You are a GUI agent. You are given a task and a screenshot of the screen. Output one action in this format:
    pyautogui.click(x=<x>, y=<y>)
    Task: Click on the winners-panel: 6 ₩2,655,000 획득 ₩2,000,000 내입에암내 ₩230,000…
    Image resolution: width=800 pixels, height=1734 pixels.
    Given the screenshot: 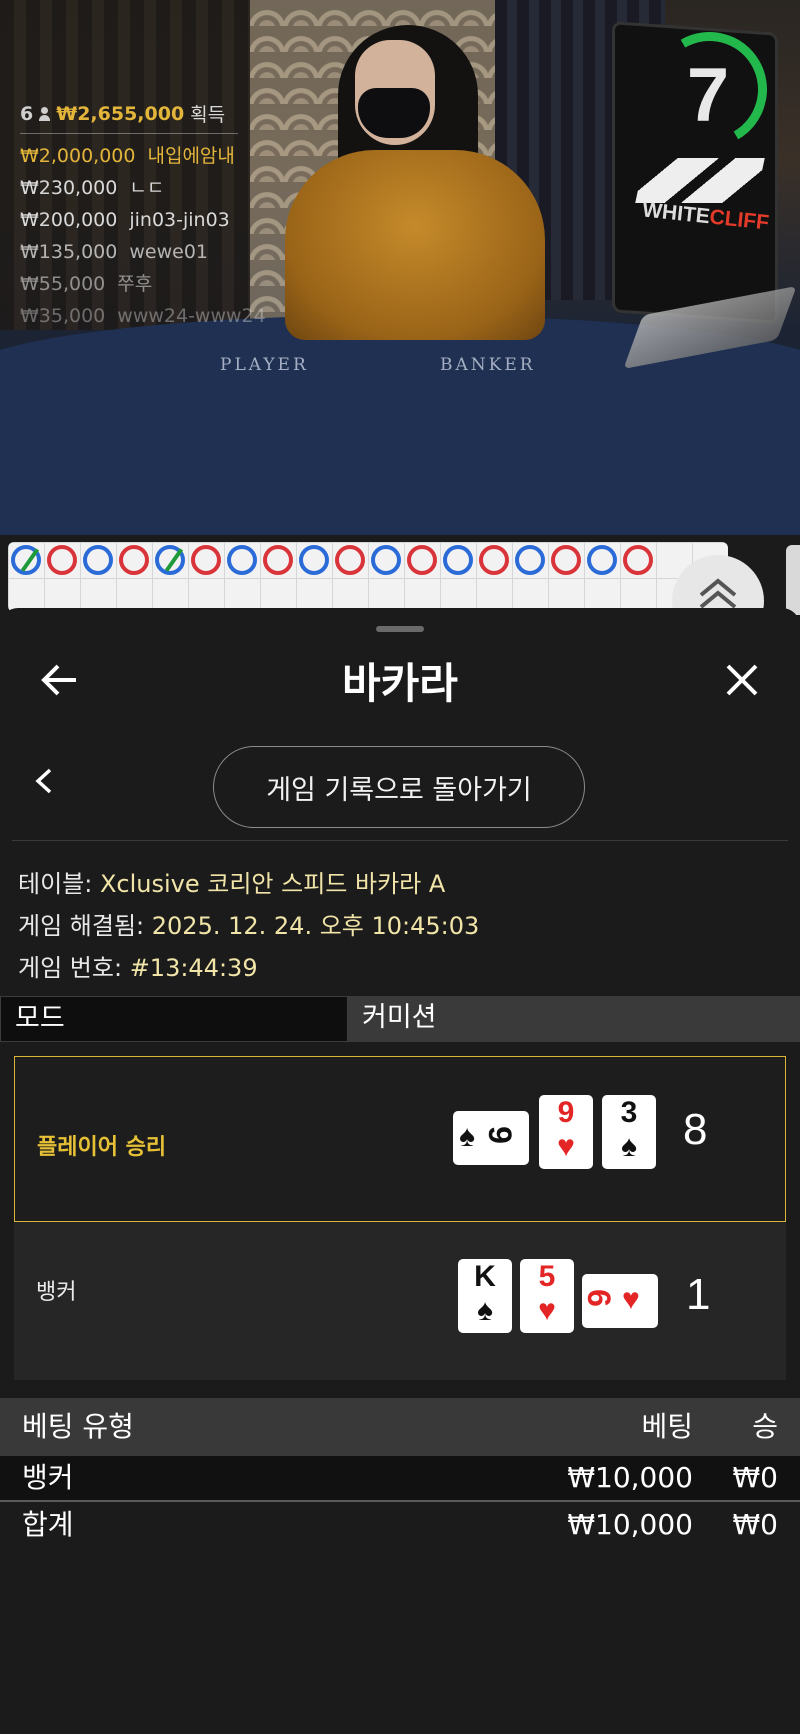 What is the action you would take?
    pyautogui.click(x=143, y=216)
    